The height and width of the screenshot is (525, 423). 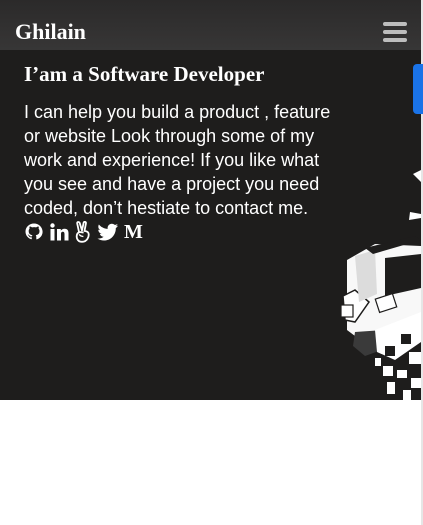 I want to click on angellist-link, so click(x=83, y=232).